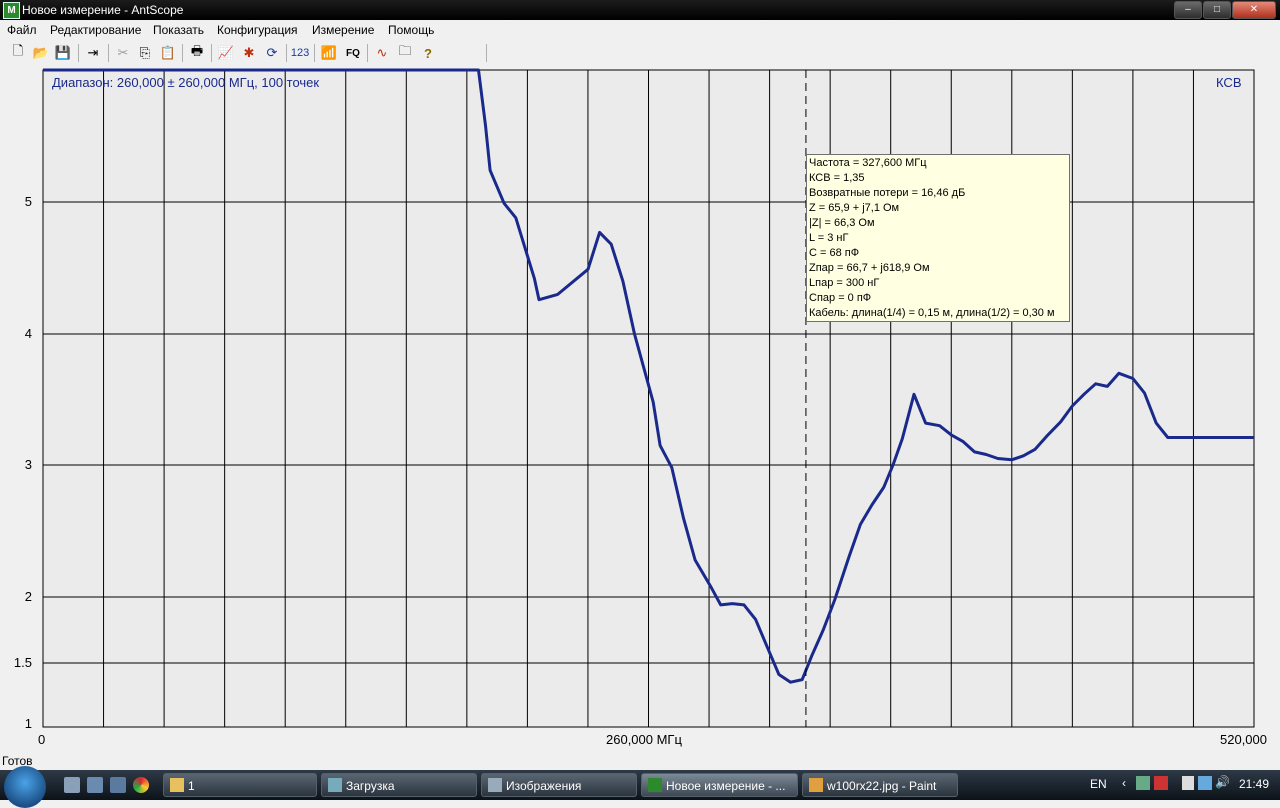  What do you see at coordinates (123, 53) in the screenshot?
I see `cut-icon: ✂` at bounding box center [123, 53].